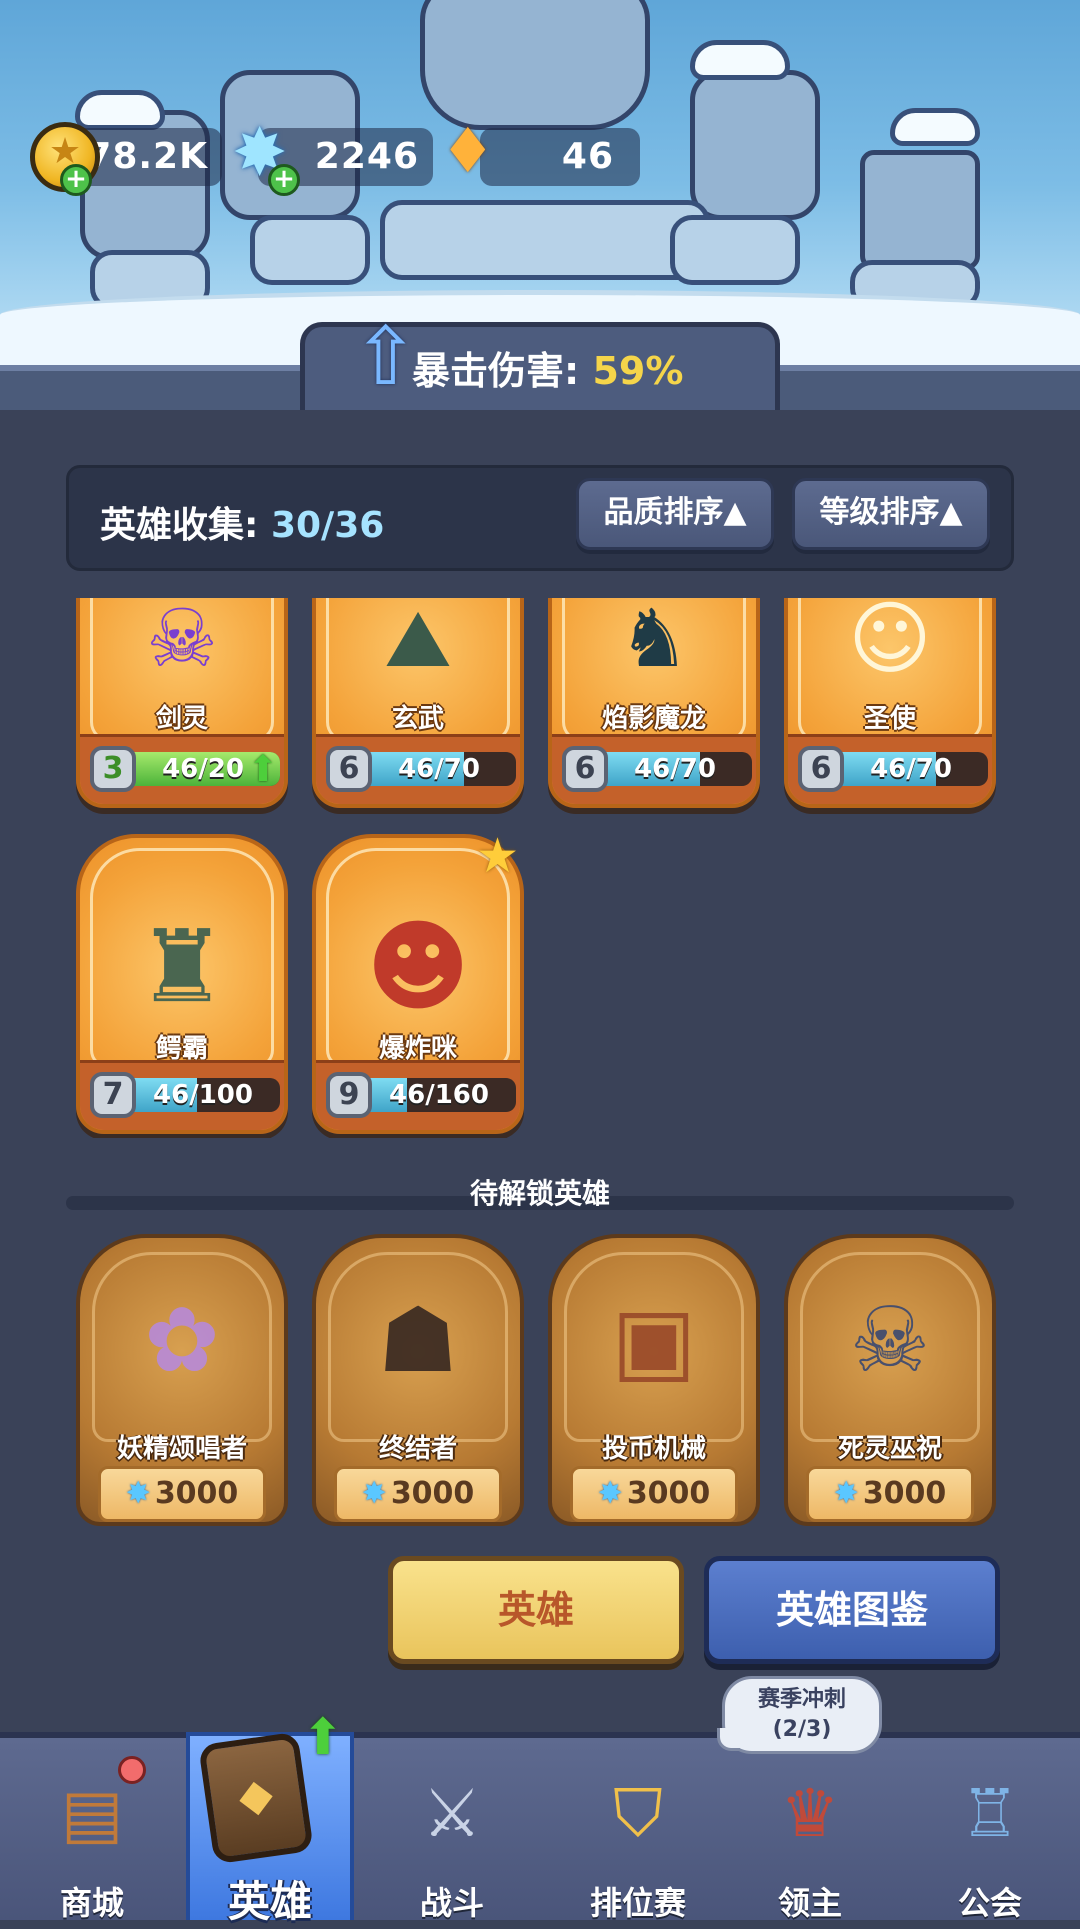 This screenshot has width=1080, height=1929. Describe the element at coordinates (990, 1813) in the screenshot. I see `guild-castle-icon: ♖` at that location.